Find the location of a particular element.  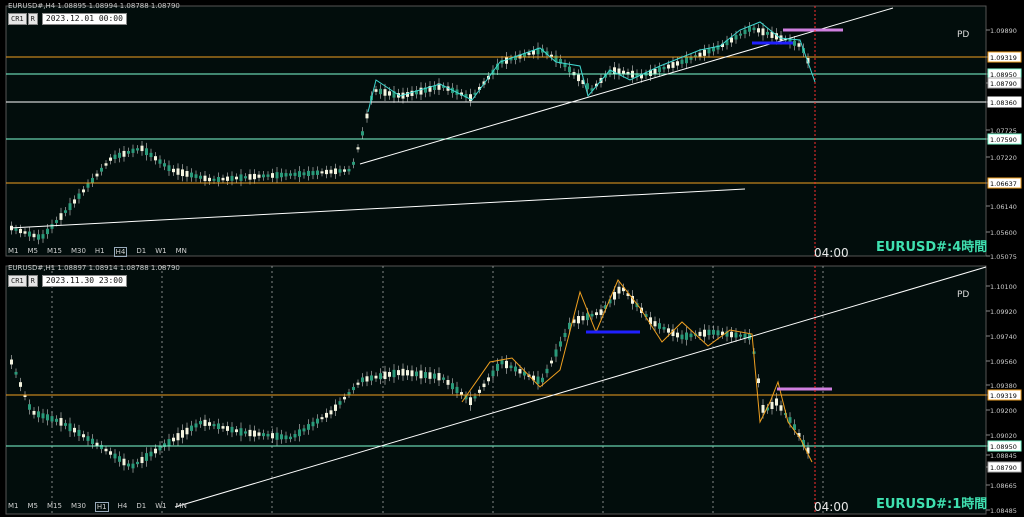

price-tick-label: 1.07590 is located at coordinates (1003, 140).